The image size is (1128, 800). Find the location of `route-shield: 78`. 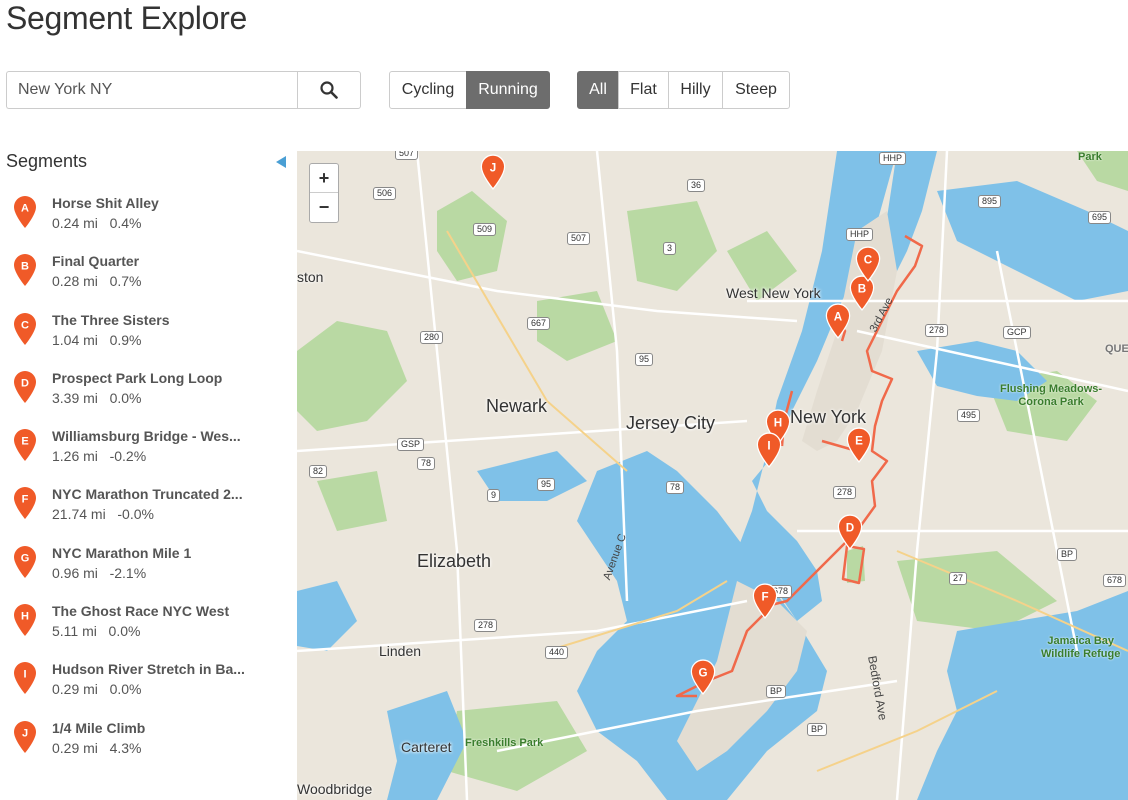

route-shield: 78 is located at coordinates (675, 487).